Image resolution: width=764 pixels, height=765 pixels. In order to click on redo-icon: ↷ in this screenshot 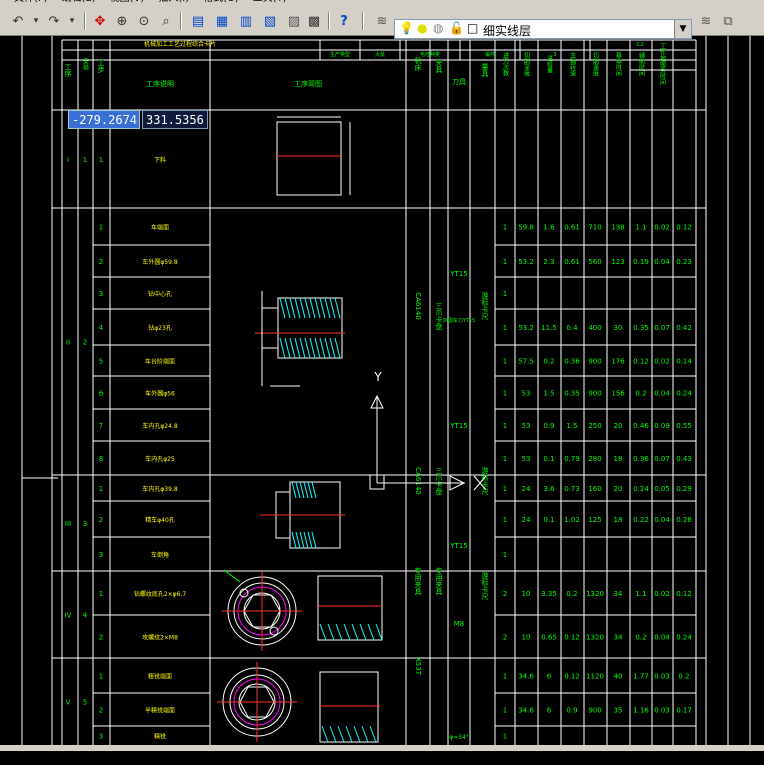, I will do `click(54, 21)`.